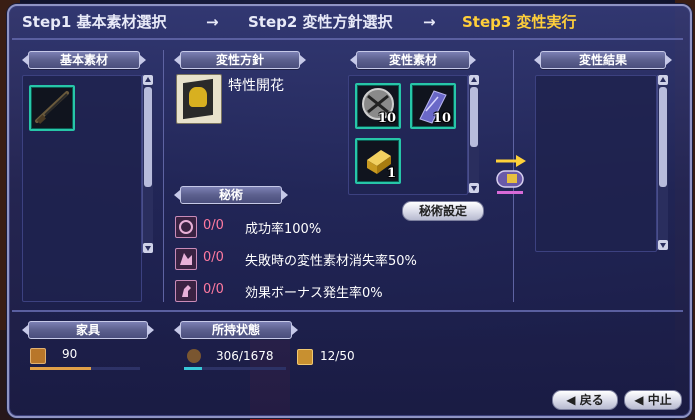  Describe the element at coordinates (325, 227) in the screenshot. I see `effect-row: 0/0 成功率100%` at that location.